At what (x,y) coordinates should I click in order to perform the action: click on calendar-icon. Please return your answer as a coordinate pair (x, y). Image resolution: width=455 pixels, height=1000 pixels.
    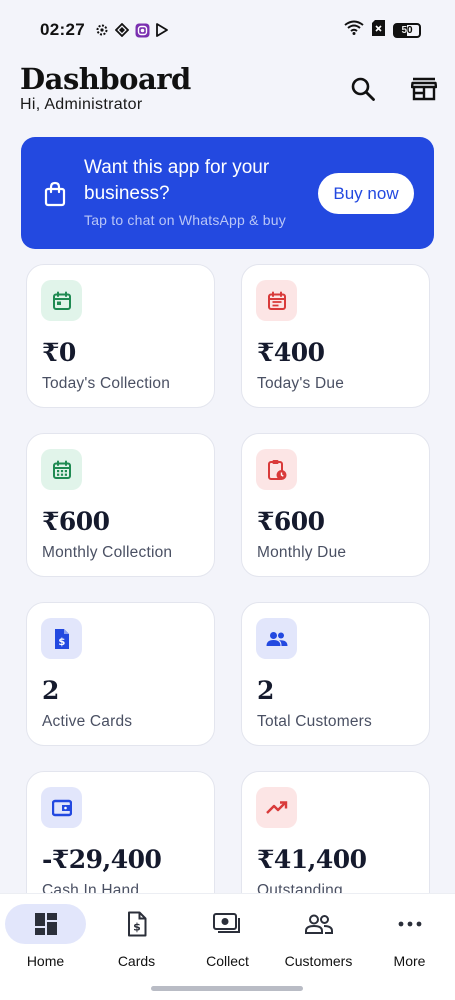
    Looking at the image, I should click on (61, 300).